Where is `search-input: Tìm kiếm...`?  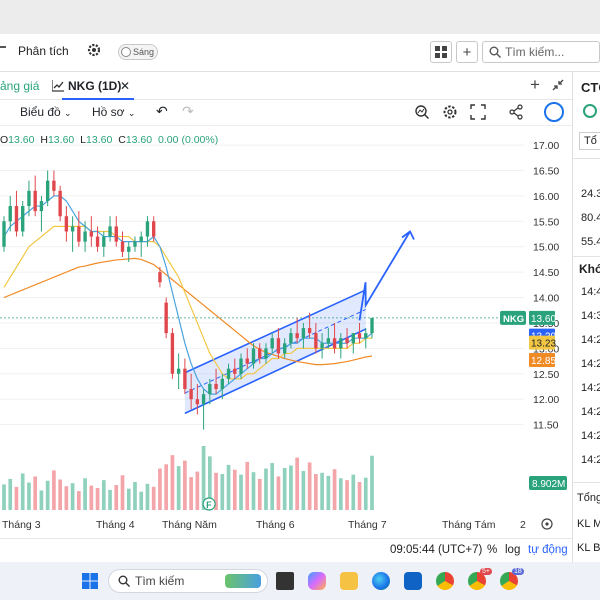 search-input: Tìm kiếm... is located at coordinates (541, 52).